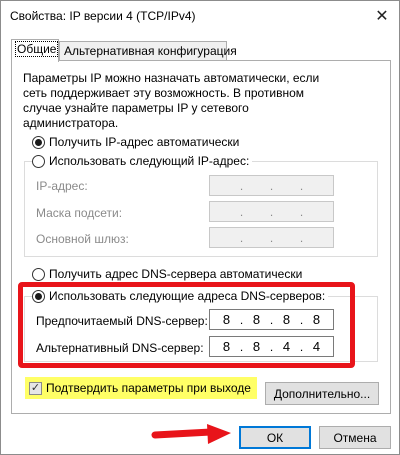 The height and width of the screenshot is (455, 400). I want to click on checkmark-icon: ✓, so click(35, 387).